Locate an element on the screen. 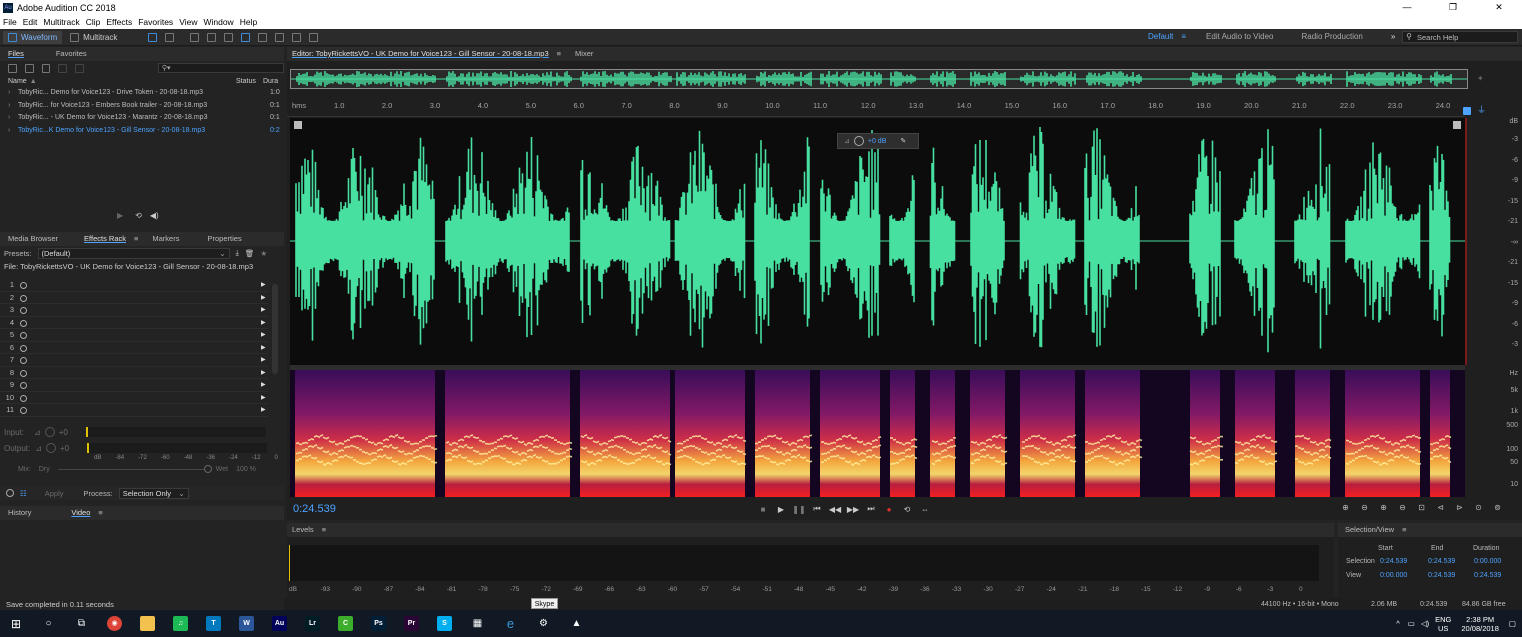  duration-column-header: Dura is located at coordinates (270, 81).